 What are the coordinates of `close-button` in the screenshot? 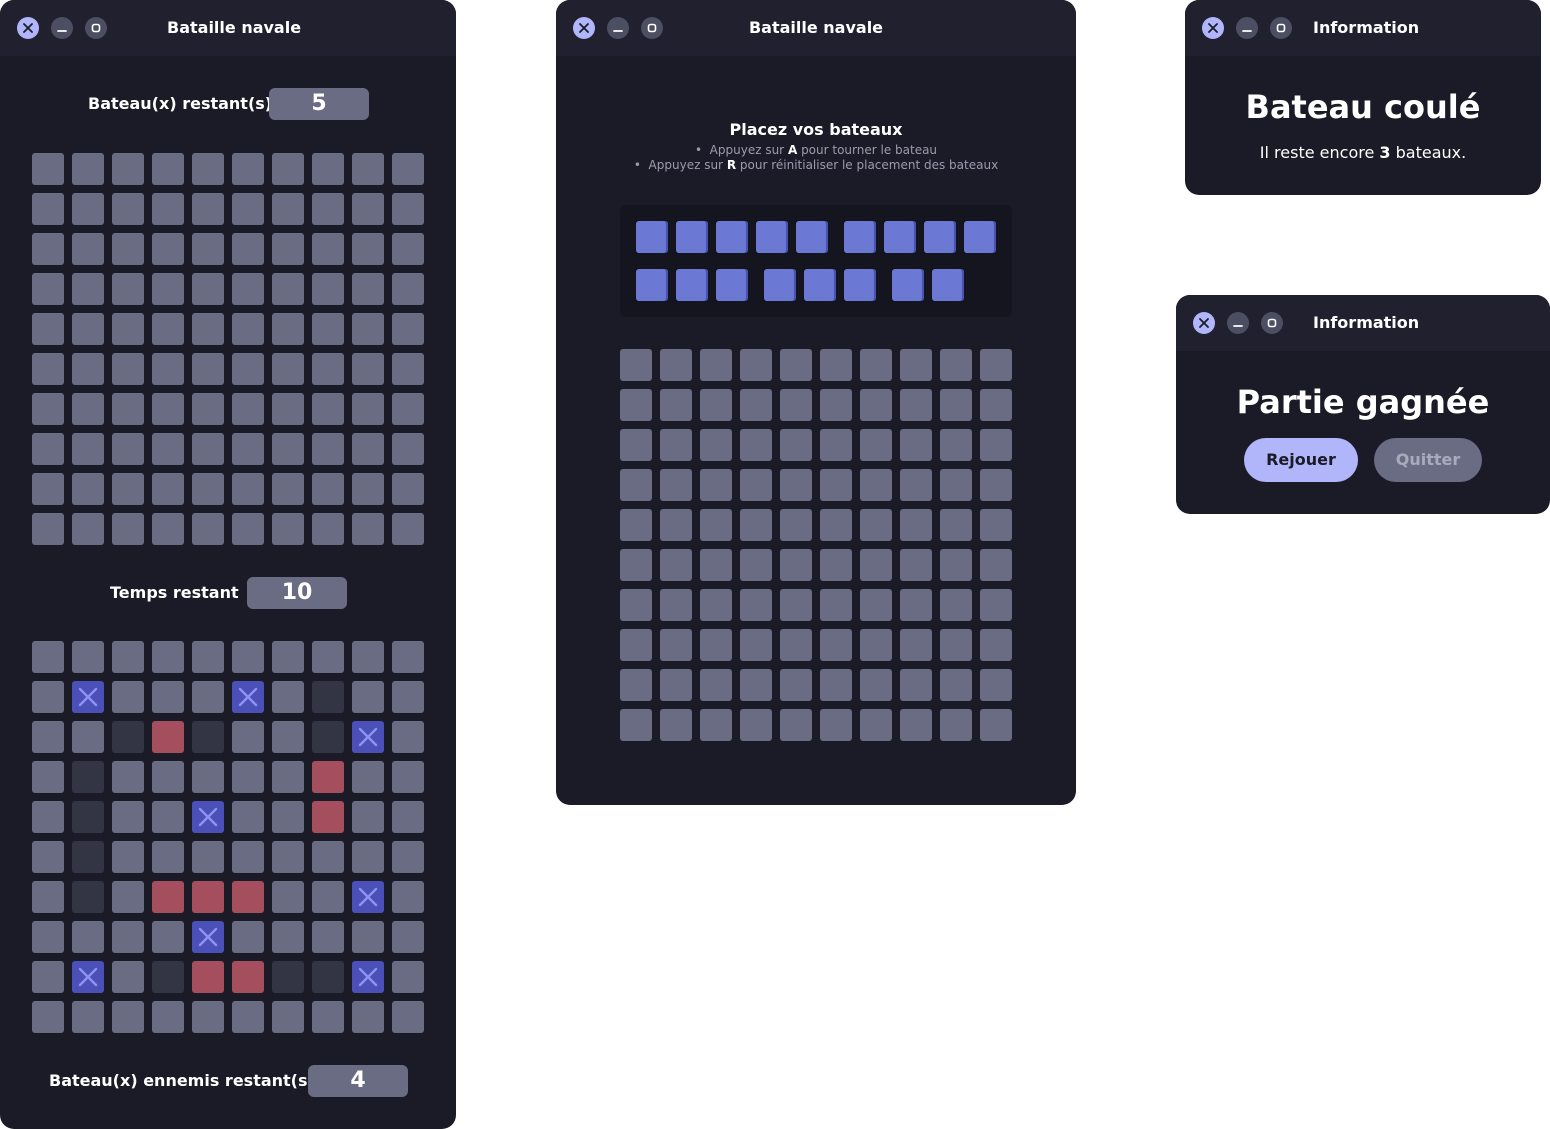 It's located at (1213, 28).